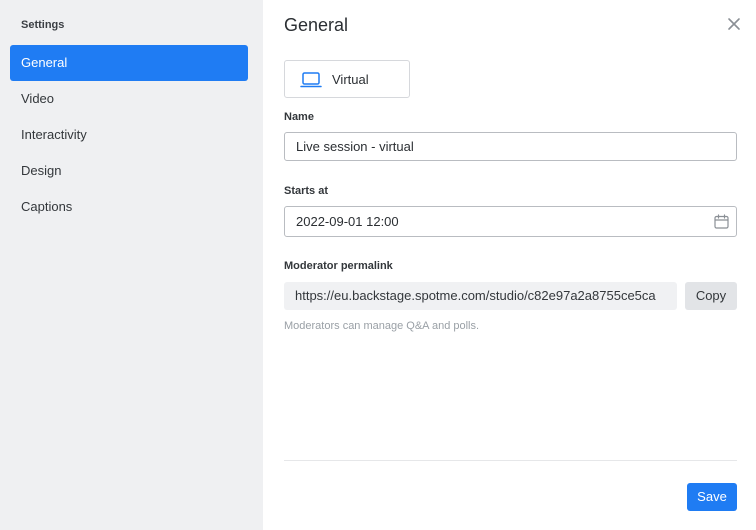  Describe the element at coordinates (510, 460) in the screenshot. I see `footer-divider` at that location.